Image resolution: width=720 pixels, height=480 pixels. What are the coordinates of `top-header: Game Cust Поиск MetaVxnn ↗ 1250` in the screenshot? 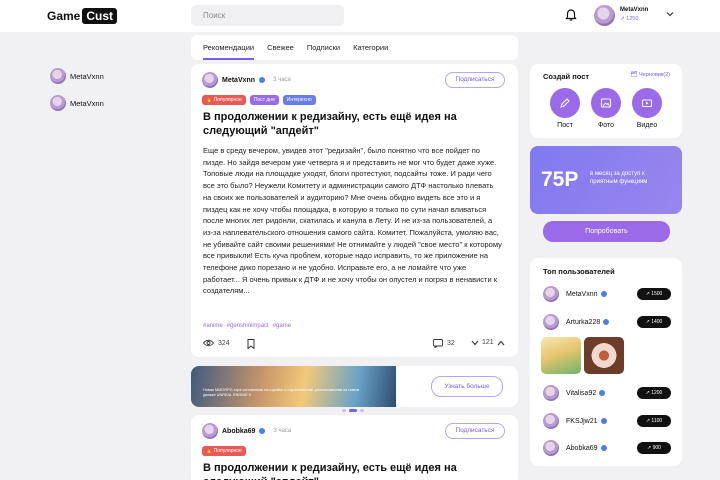 It's located at (360, 16).